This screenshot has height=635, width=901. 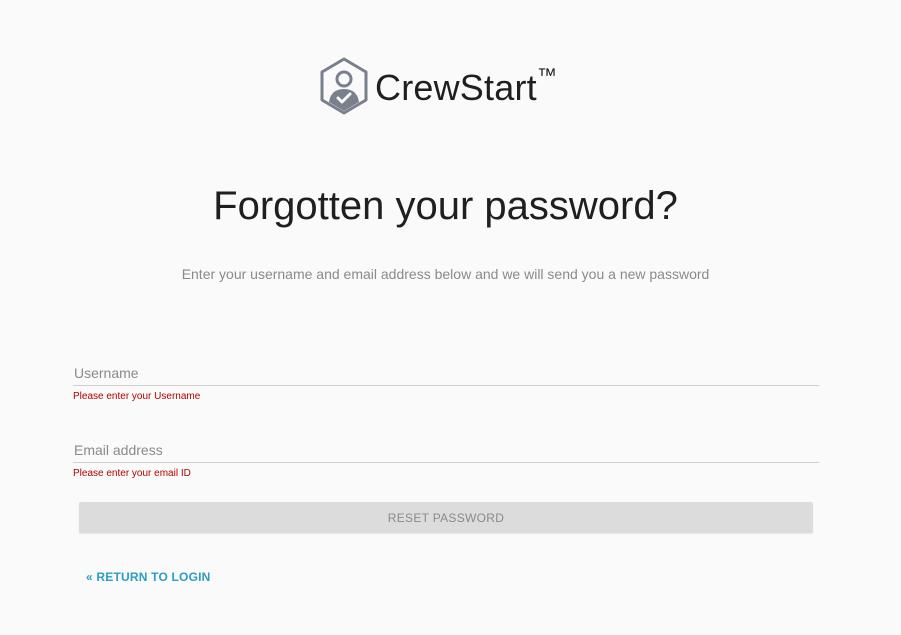 I want to click on email-error: Please enter your email ID, so click(x=132, y=473).